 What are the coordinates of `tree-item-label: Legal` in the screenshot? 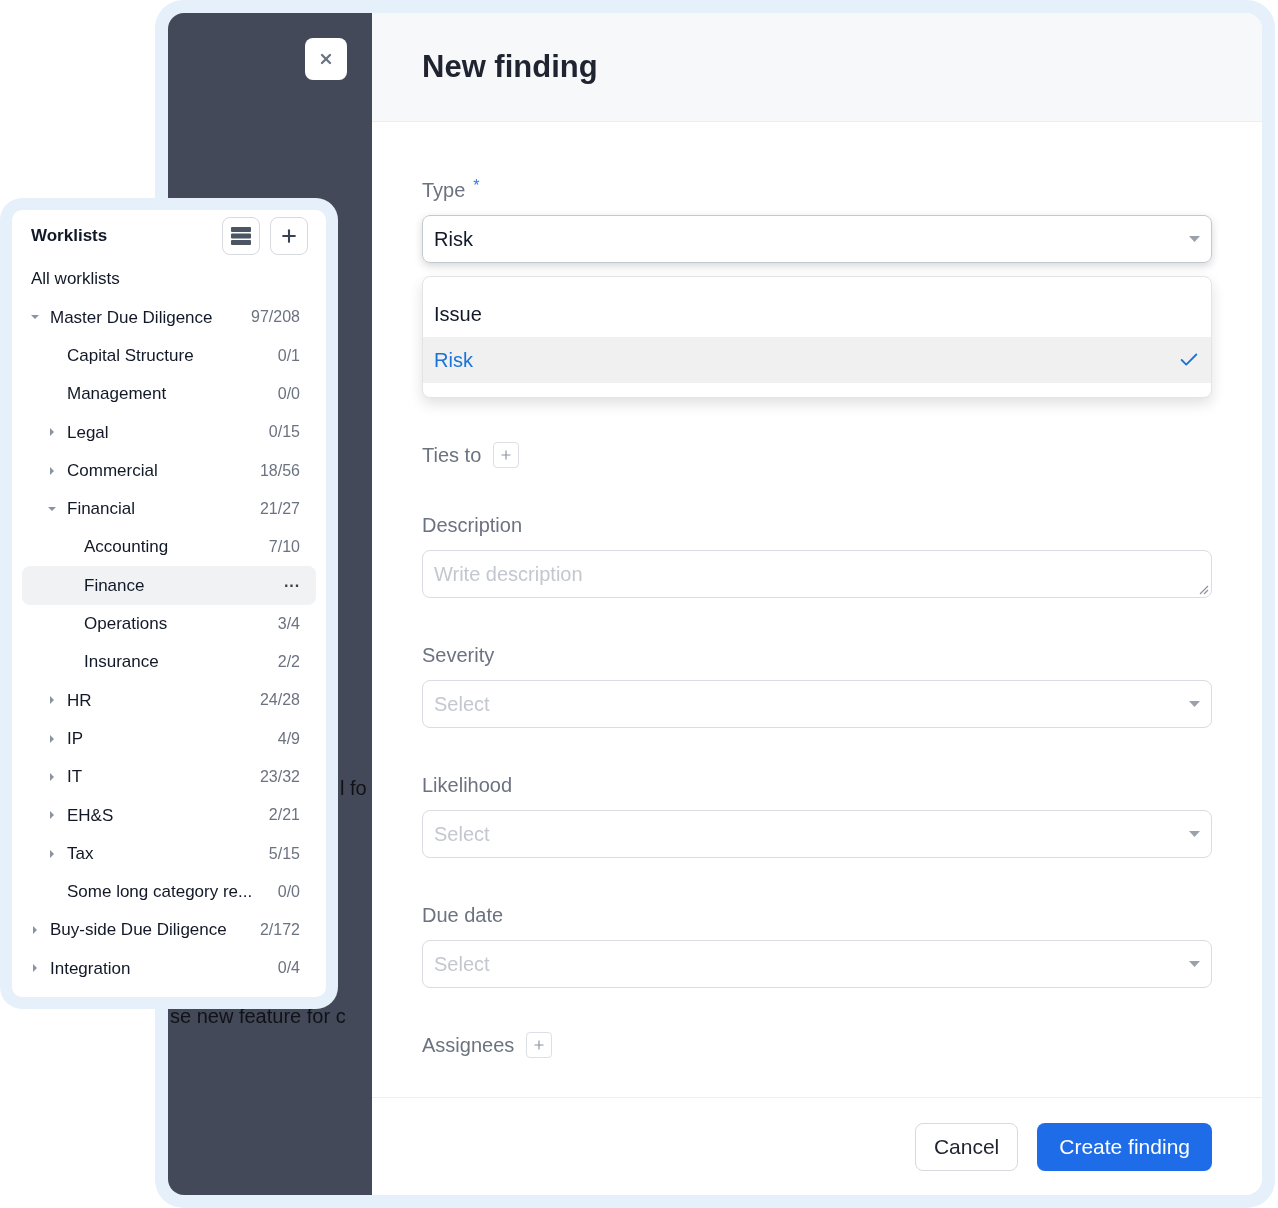 It's located at (88, 432).